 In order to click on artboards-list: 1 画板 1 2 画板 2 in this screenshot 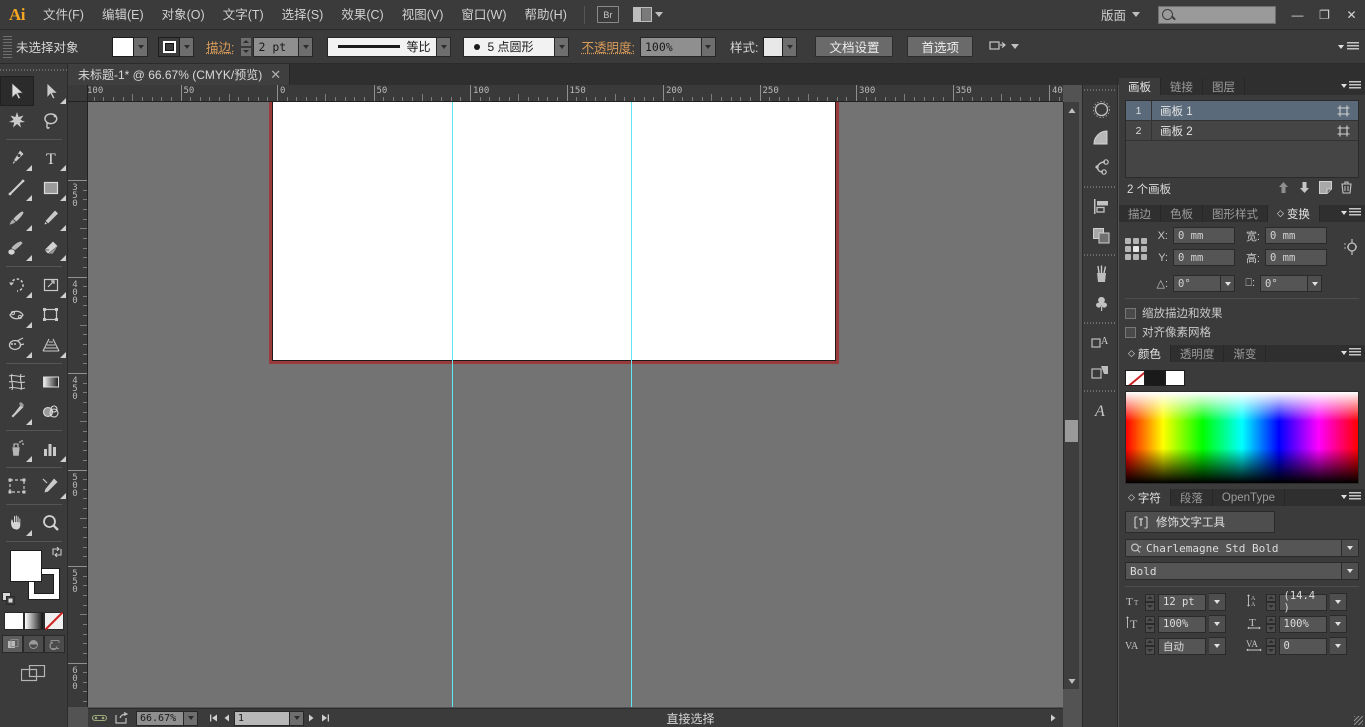, I will do `click(1242, 139)`.